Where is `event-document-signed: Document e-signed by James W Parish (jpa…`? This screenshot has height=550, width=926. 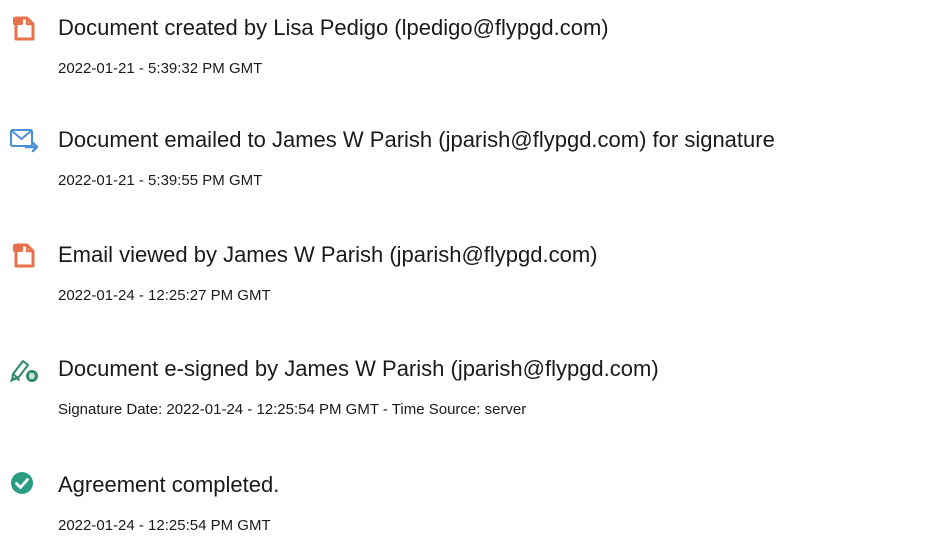
event-document-signed: Document e-signed by James W Parish (jpa… is located at coordinates (463, 394).